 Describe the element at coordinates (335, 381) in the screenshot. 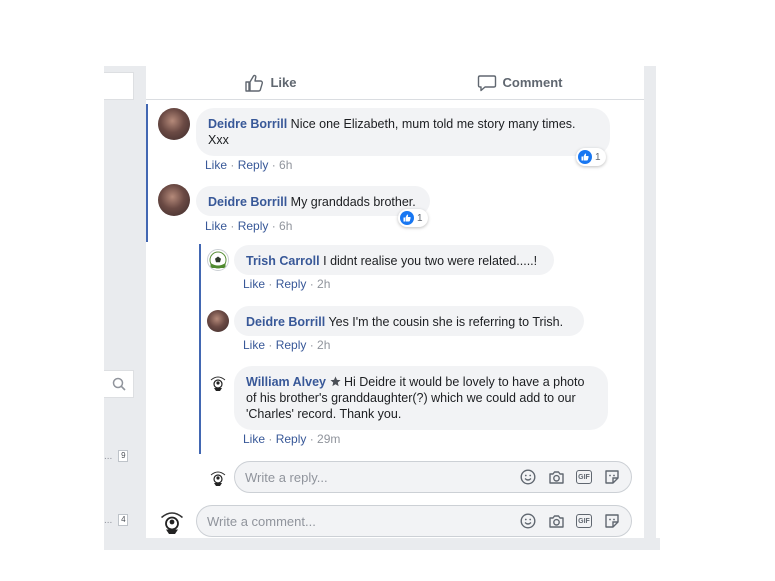

I see `star-icon` at that location.